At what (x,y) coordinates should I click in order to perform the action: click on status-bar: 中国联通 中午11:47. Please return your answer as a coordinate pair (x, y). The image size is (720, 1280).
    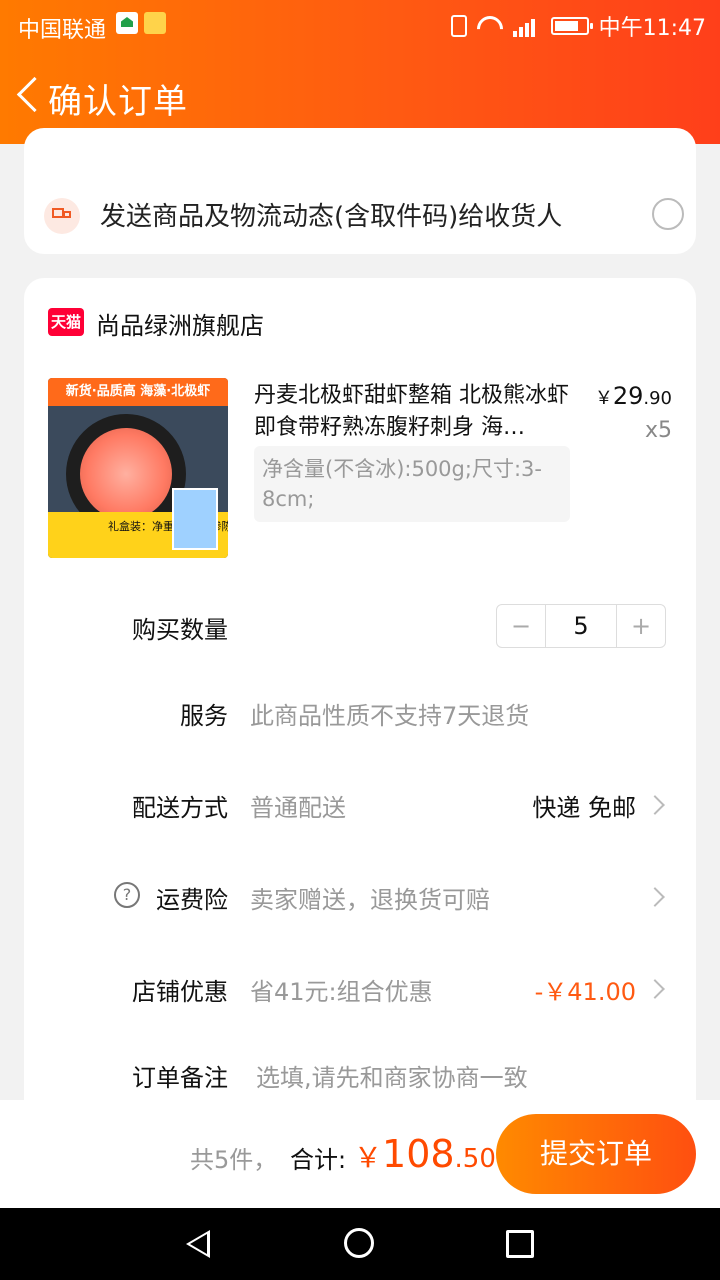
    Looking at the image, I should click on (360, 25).